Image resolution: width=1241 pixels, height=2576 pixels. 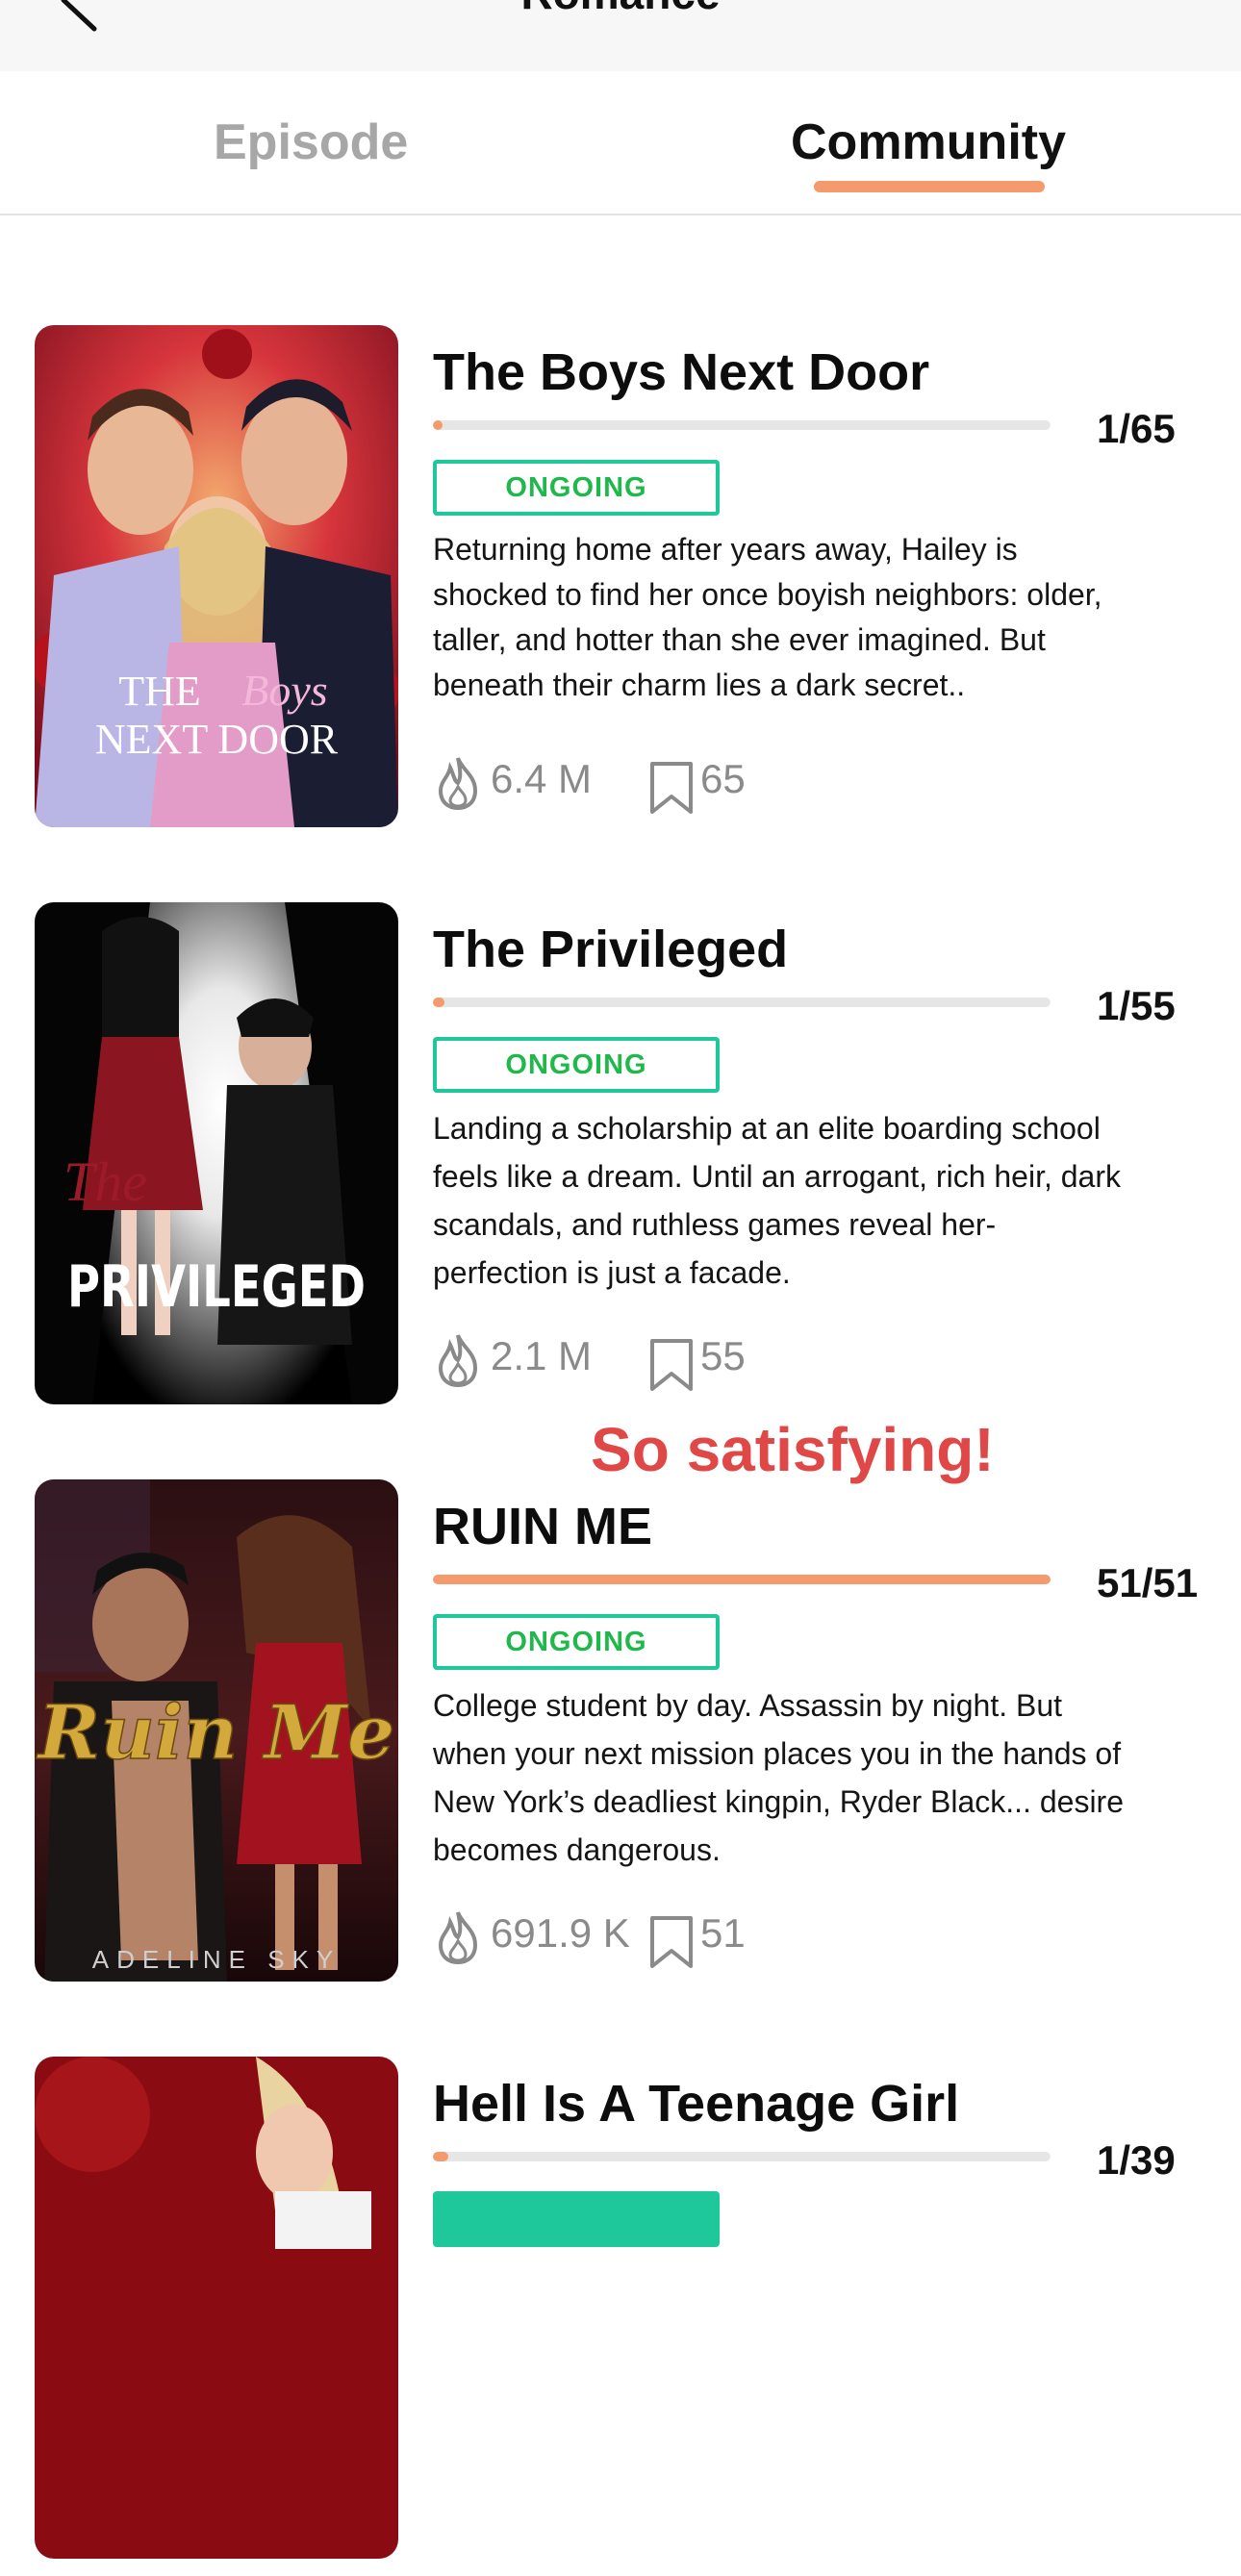 What do you see at coordinates (560, 1933) in the screenshot?
I see `view-count: 691.9 K` at bounding box center [560, 1933].